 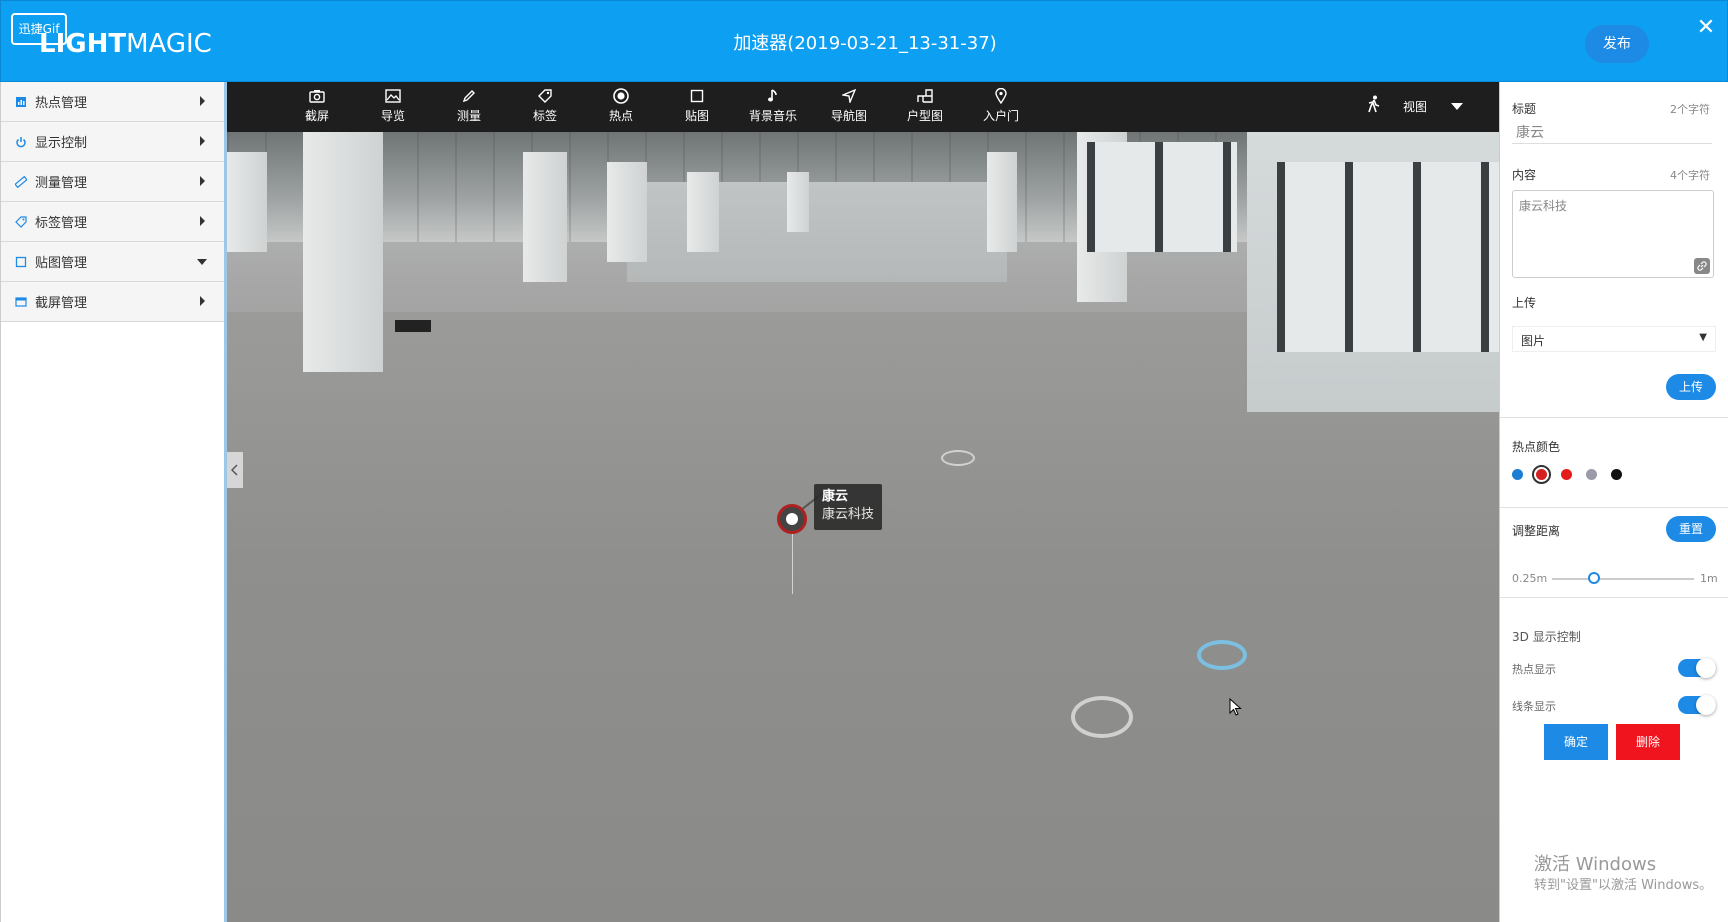 I want to click on tool-tour: 导览, so click(x=393, y=108).